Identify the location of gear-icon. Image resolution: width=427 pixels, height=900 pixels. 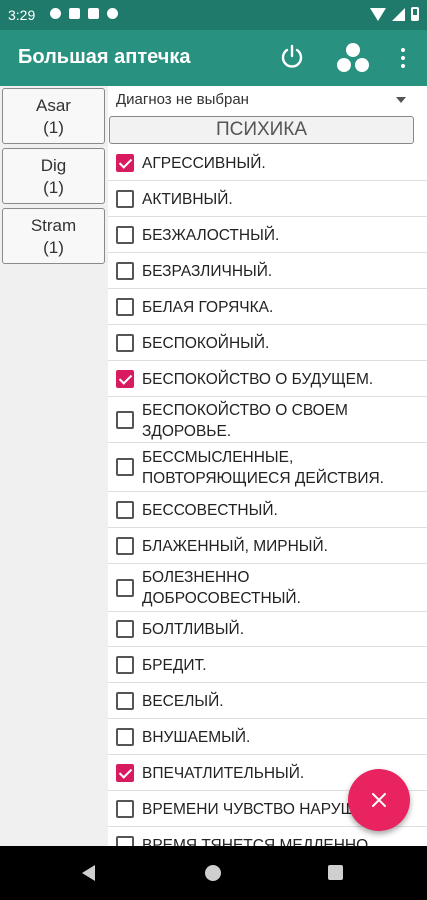
(55, 13).